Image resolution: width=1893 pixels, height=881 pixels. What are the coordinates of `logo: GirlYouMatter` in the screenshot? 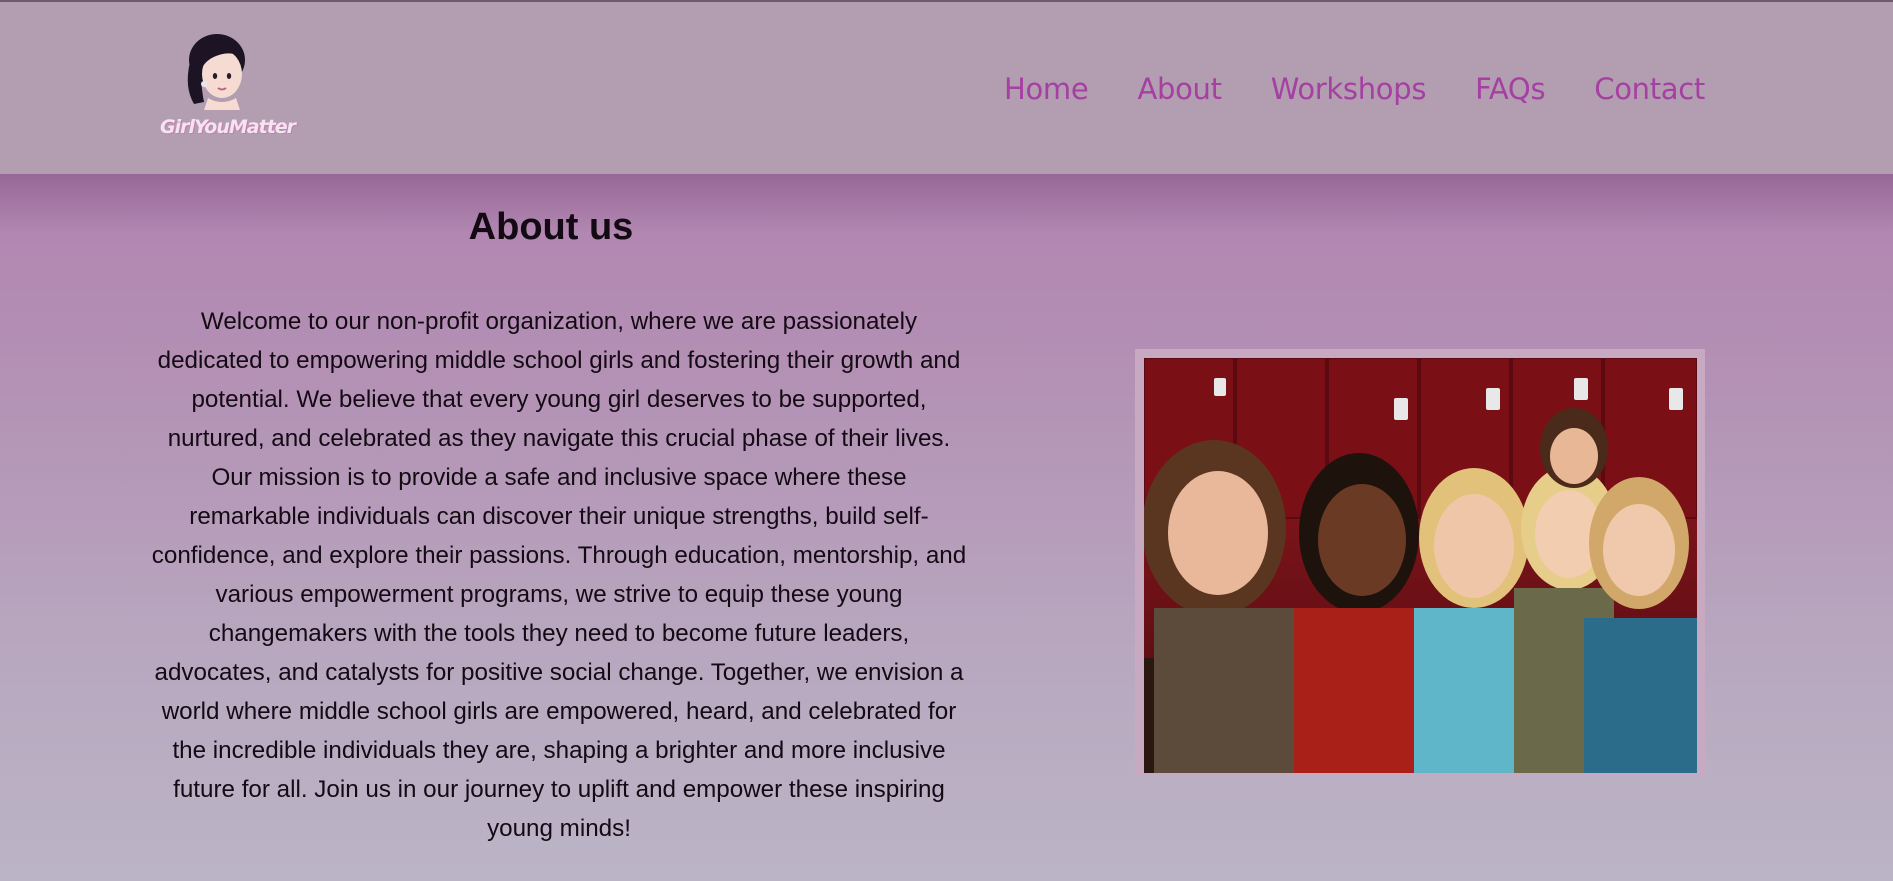 It's located at (228, 89).